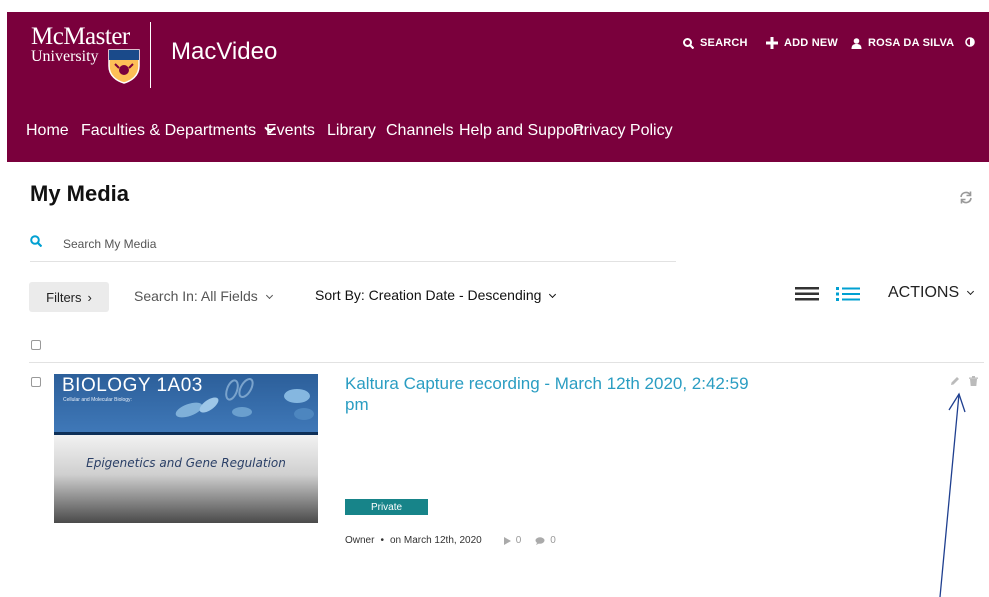 The image size is (989, 597). Describe the element at coordinates (811, 43) in the screenshot. I see `add-new-label: ADD NEW` at that location.